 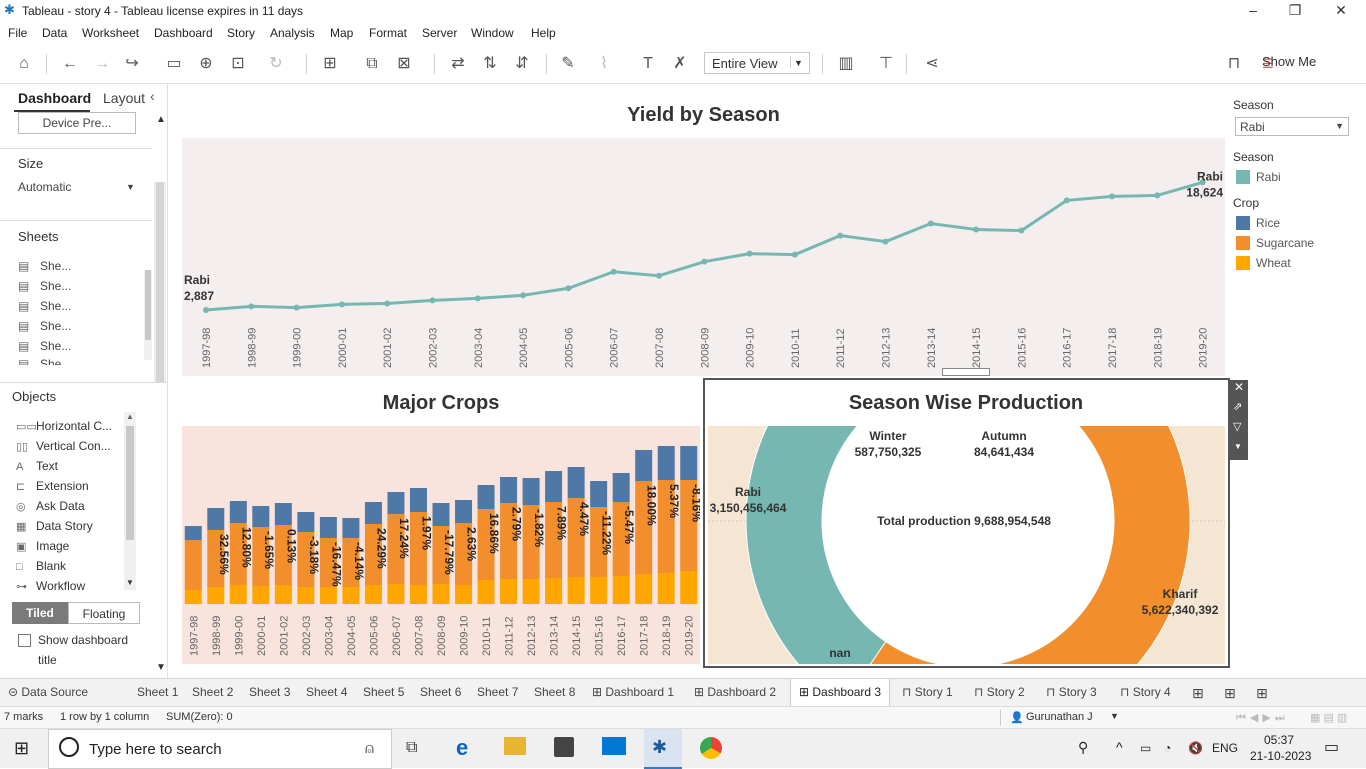 I want to click on objects-scrollbar: ▲ ▼, so click(x=130, y=501).